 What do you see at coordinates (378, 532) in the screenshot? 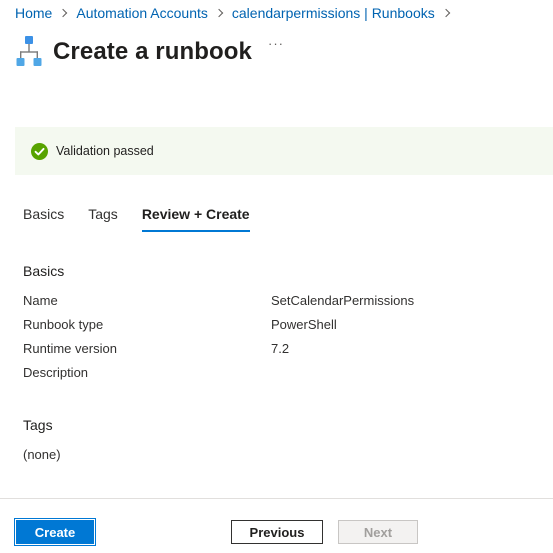
I see `next-button: Next` at bounding box center [378, 532].